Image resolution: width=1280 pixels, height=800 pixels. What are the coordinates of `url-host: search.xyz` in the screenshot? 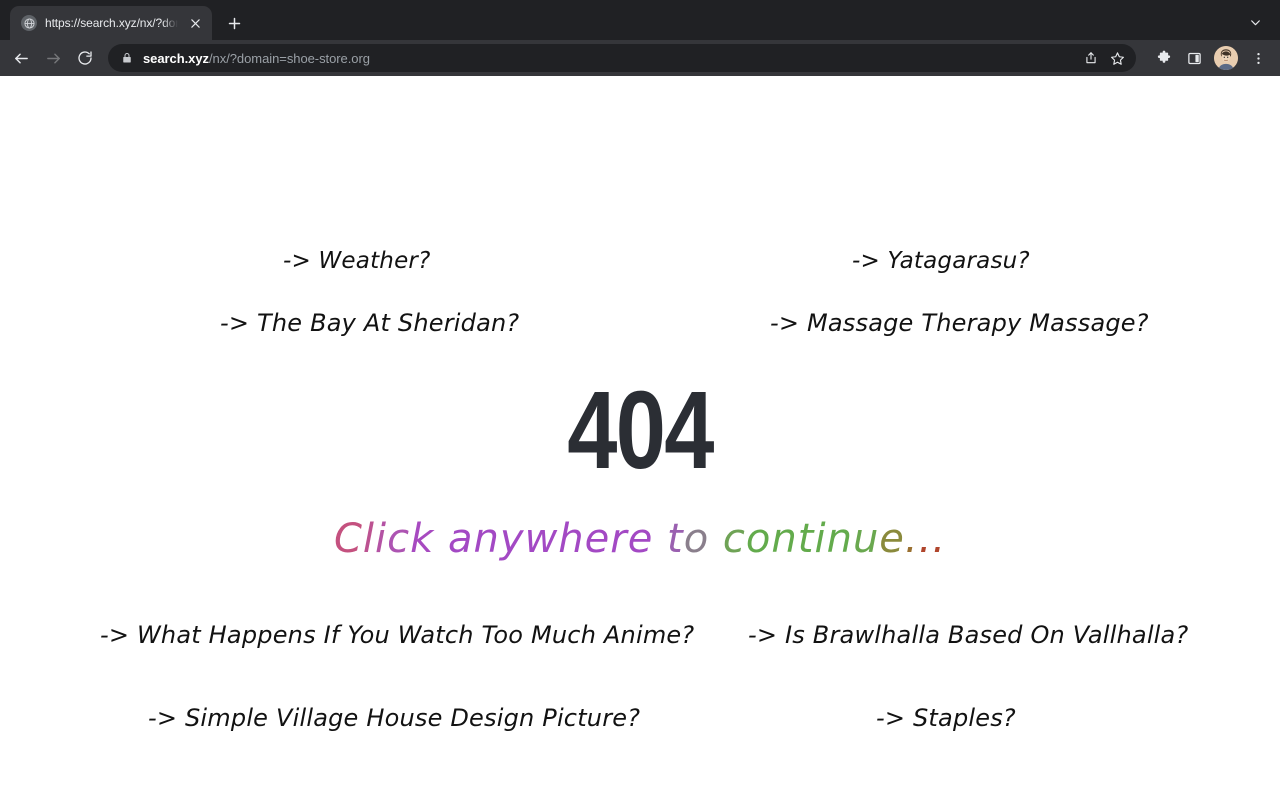 It's located at (176, 58).